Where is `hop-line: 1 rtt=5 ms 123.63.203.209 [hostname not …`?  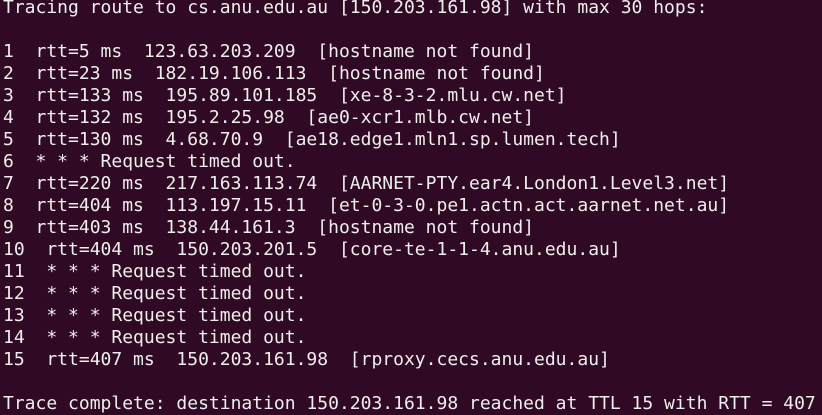
hop-line: 1 rtt=5 ms 123.63.203.209 [hostname not … is located at coordinates (269, 51).